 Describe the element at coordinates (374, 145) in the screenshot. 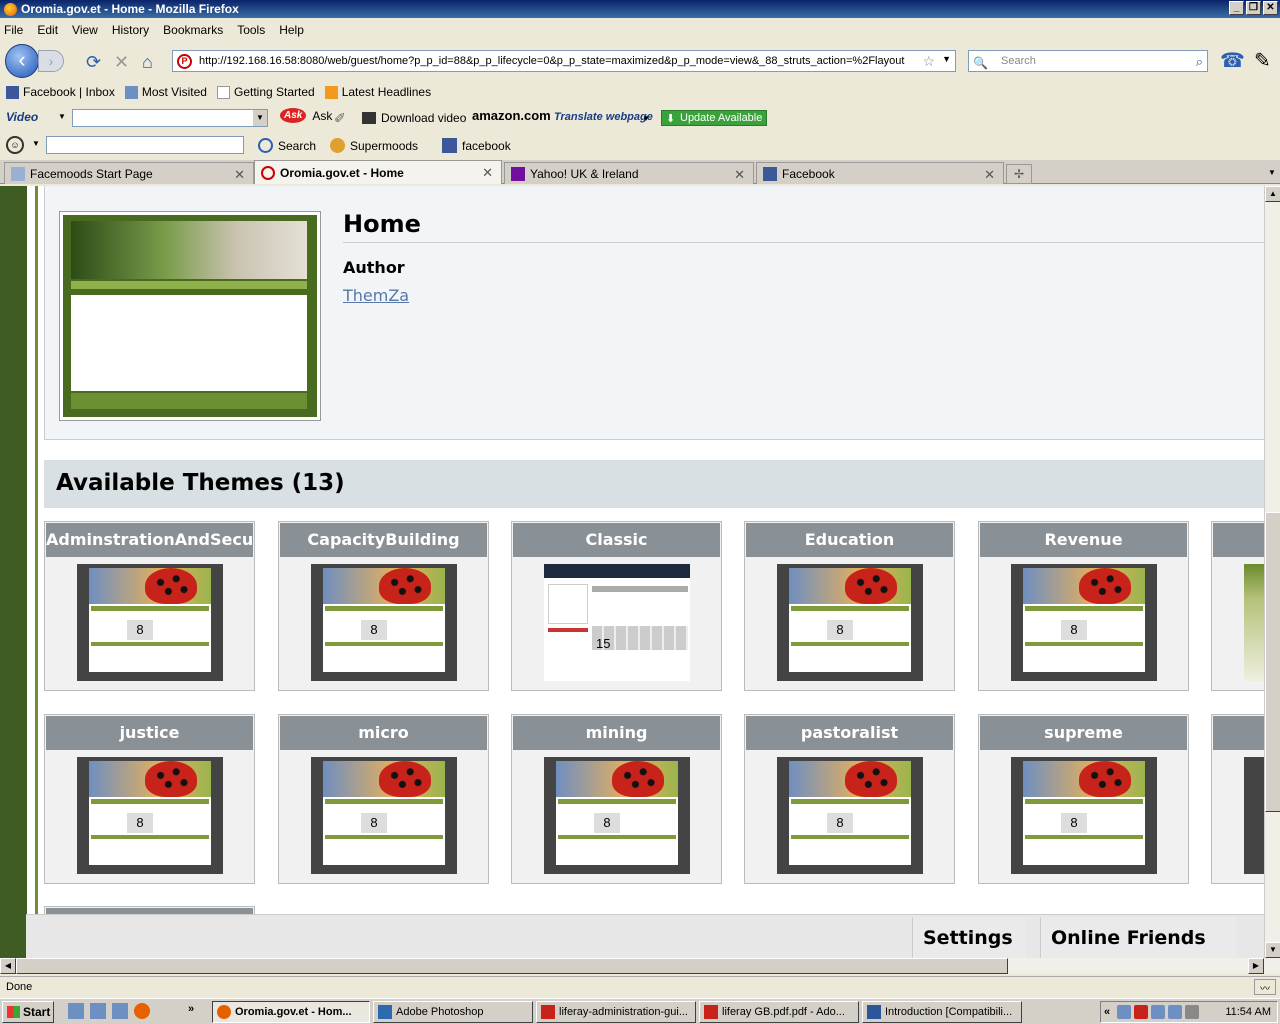

I see `supermoods-button: Supermoods` at that location.